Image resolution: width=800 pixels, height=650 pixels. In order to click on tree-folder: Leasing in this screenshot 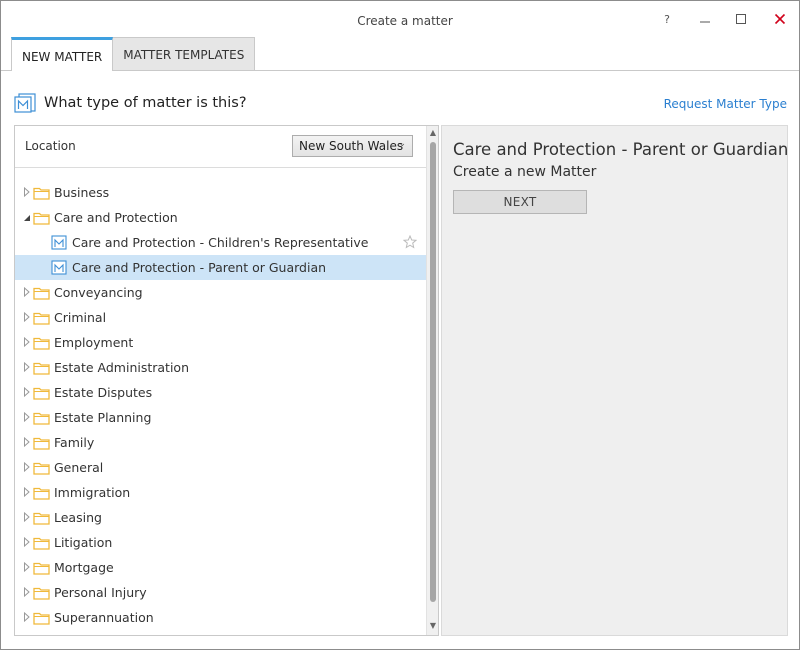, I will do `click(220, 517)`.